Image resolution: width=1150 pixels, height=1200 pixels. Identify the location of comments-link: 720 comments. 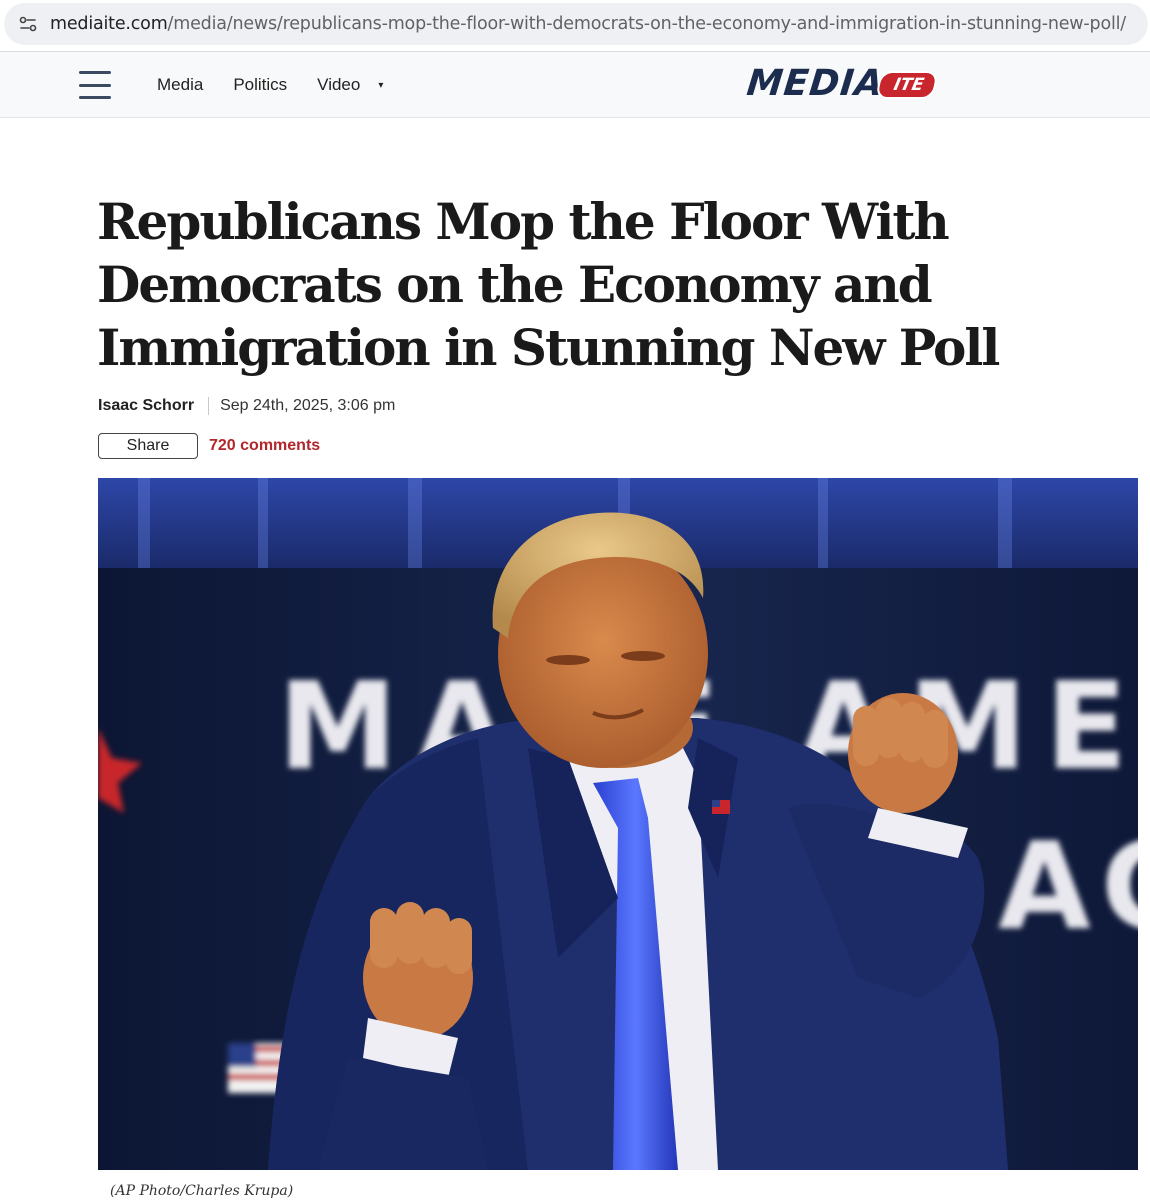
(264, 446).